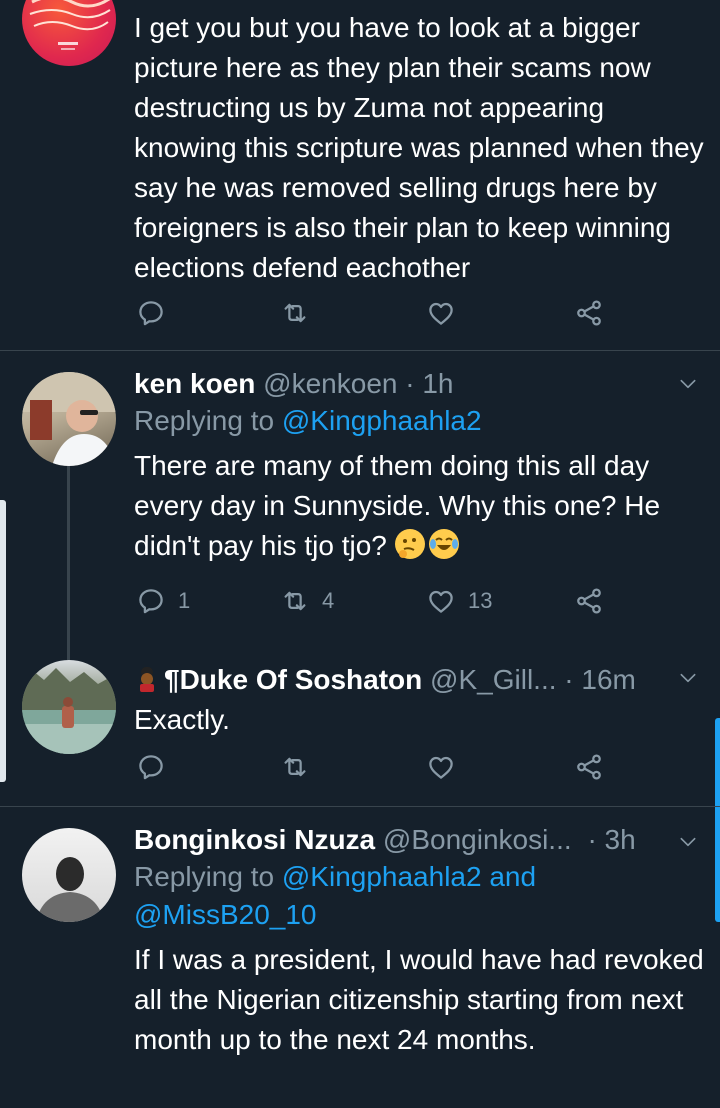 Image resolution: width=720 pixels, height=1108 pixels. Describe the element at coordinates (254, 839) in the screenshot. I see `display-name: Bonginkosi Nzuza` at that location.